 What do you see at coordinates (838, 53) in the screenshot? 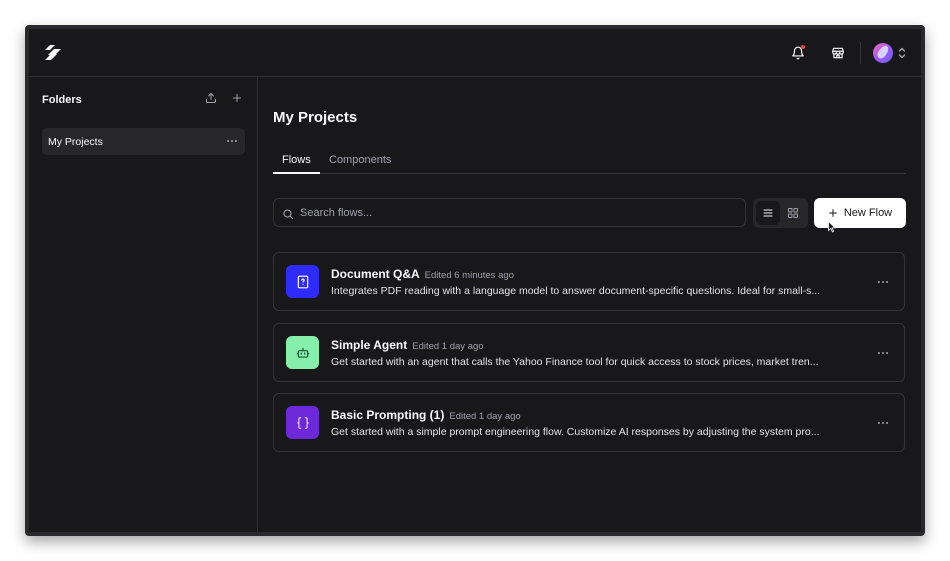
I see `store-icon` at bounding box center [838, 53].